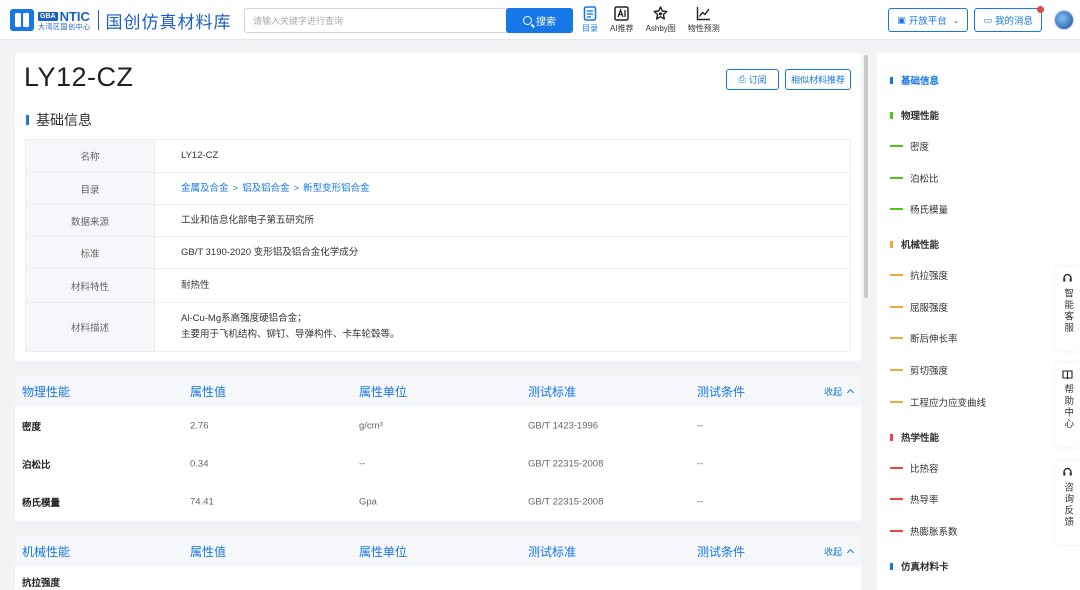 The width and height of the screenshot is (1080, 590). What do you see at coordinates (371, 426) in the screenshot?
I see `property-unit: g/cm³` at bounding box center [371, 426].